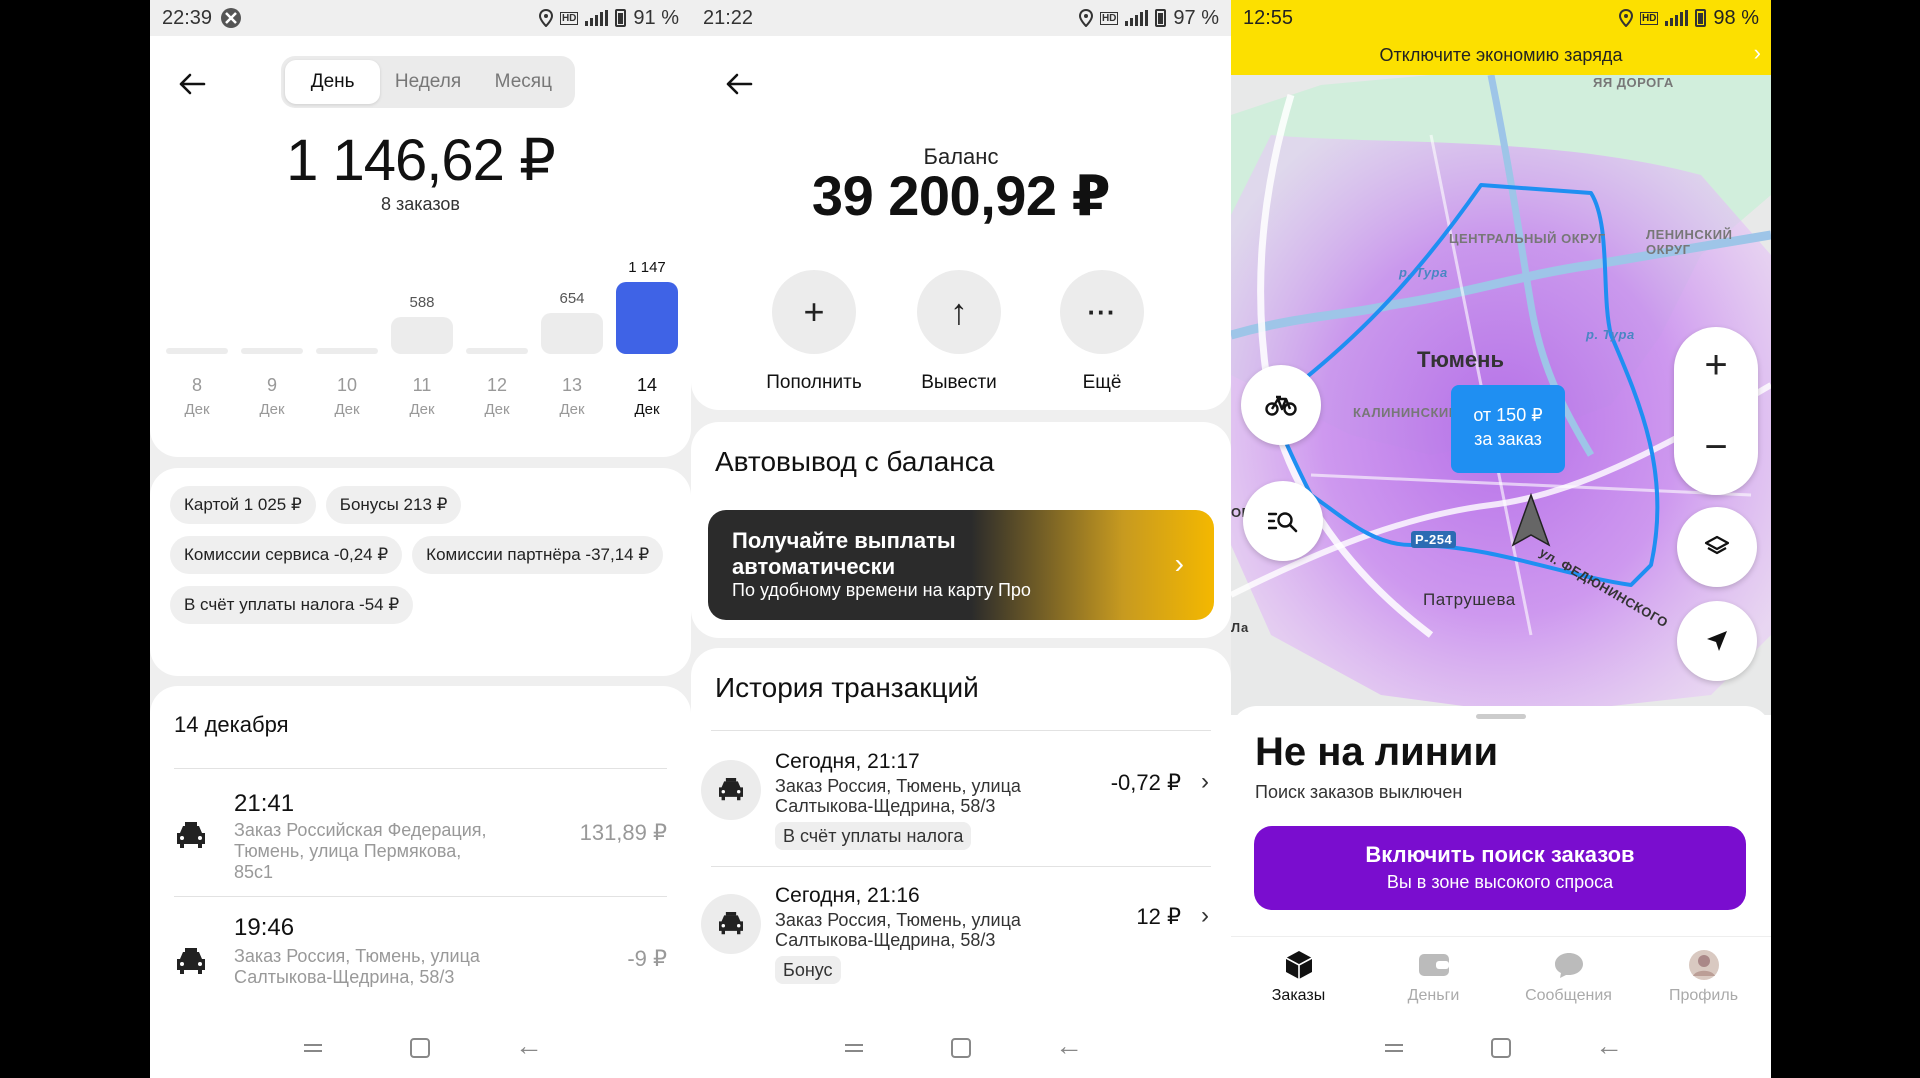 This screenshot has height=1078, width=1920. Describe the element at coordinates (1102, 312) in the screenshot. I see `more-icon: ···` at that location.